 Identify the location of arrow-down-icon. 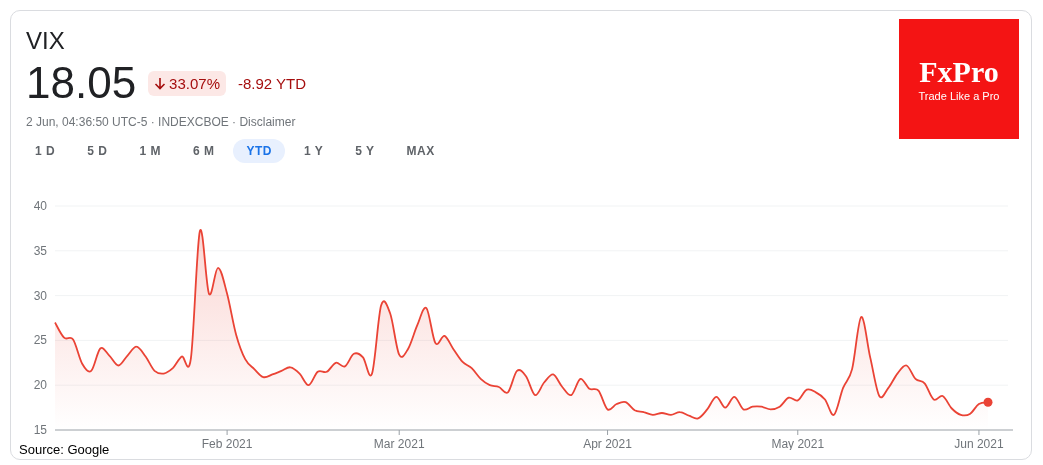
(160, 83).